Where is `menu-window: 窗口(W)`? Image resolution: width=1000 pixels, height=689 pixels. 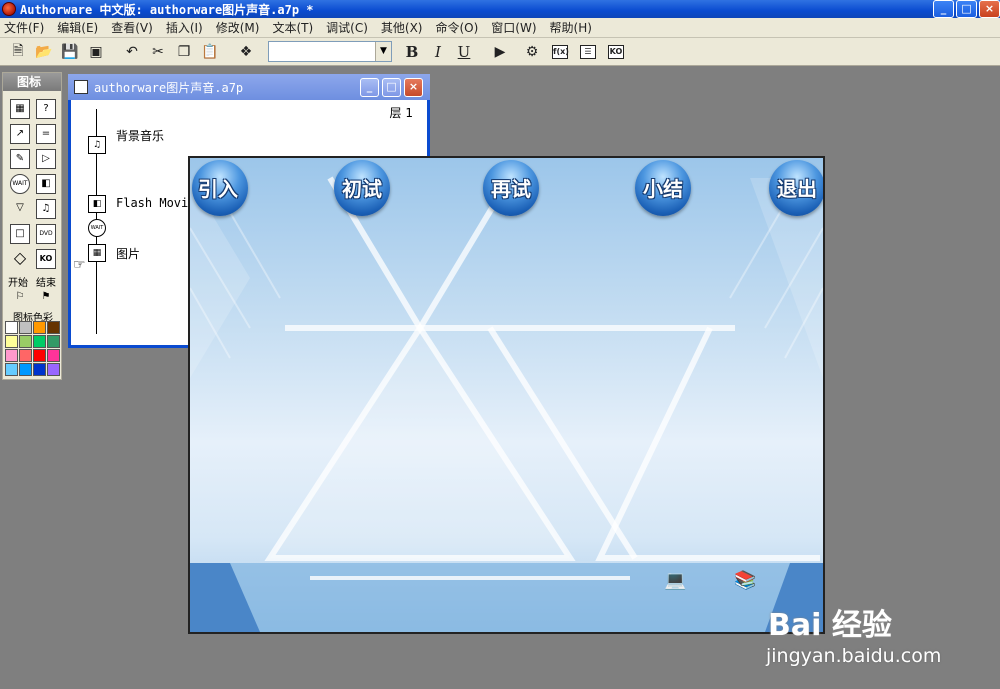 menu-window: 窗口(W) is located at coordinates (513, 27).